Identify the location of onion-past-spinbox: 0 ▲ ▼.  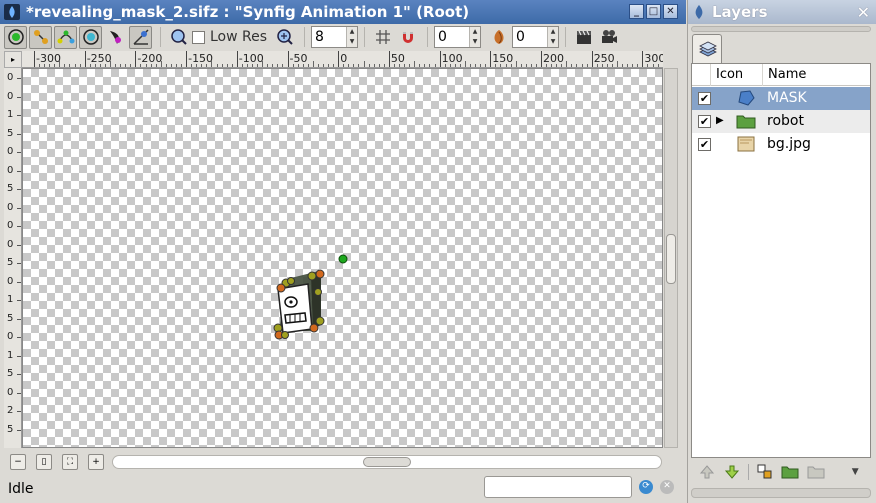
(458, 37).